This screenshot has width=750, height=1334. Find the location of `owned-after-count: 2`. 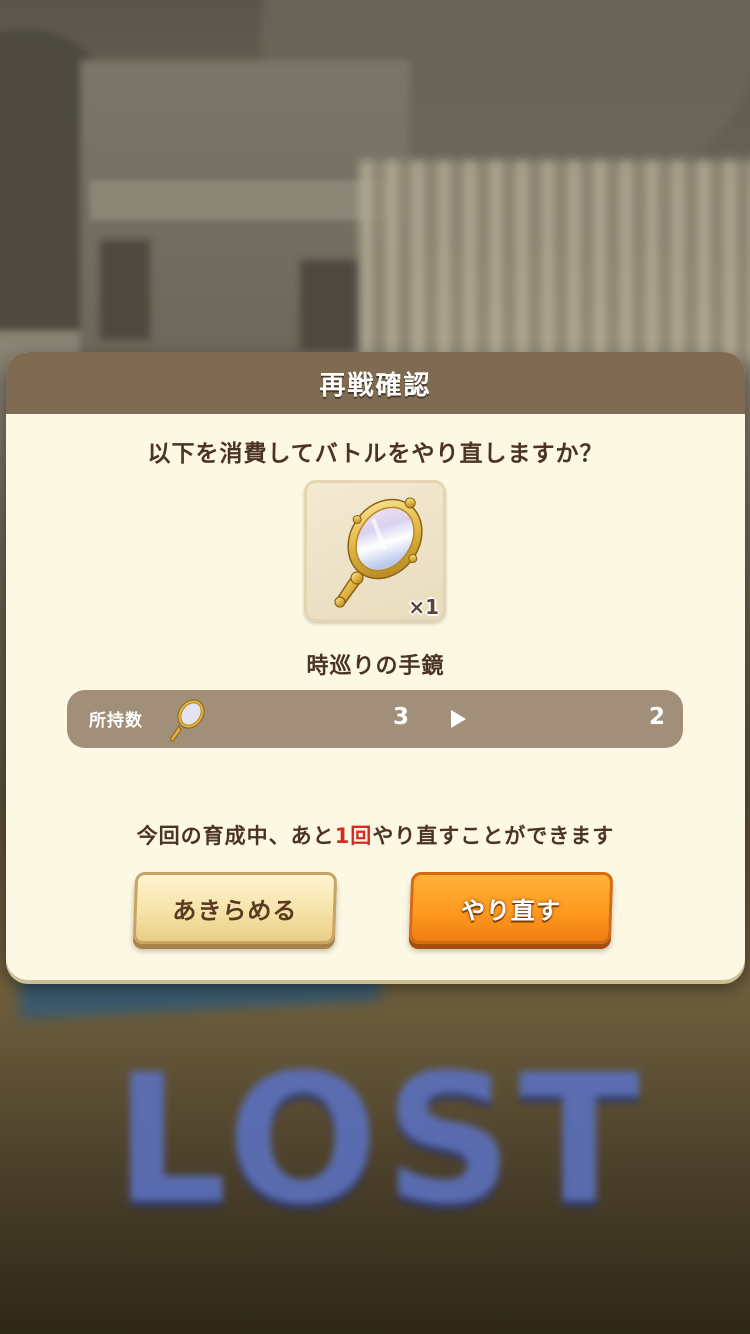

owned-after-count: 2 is located at coordinates (657, 717).